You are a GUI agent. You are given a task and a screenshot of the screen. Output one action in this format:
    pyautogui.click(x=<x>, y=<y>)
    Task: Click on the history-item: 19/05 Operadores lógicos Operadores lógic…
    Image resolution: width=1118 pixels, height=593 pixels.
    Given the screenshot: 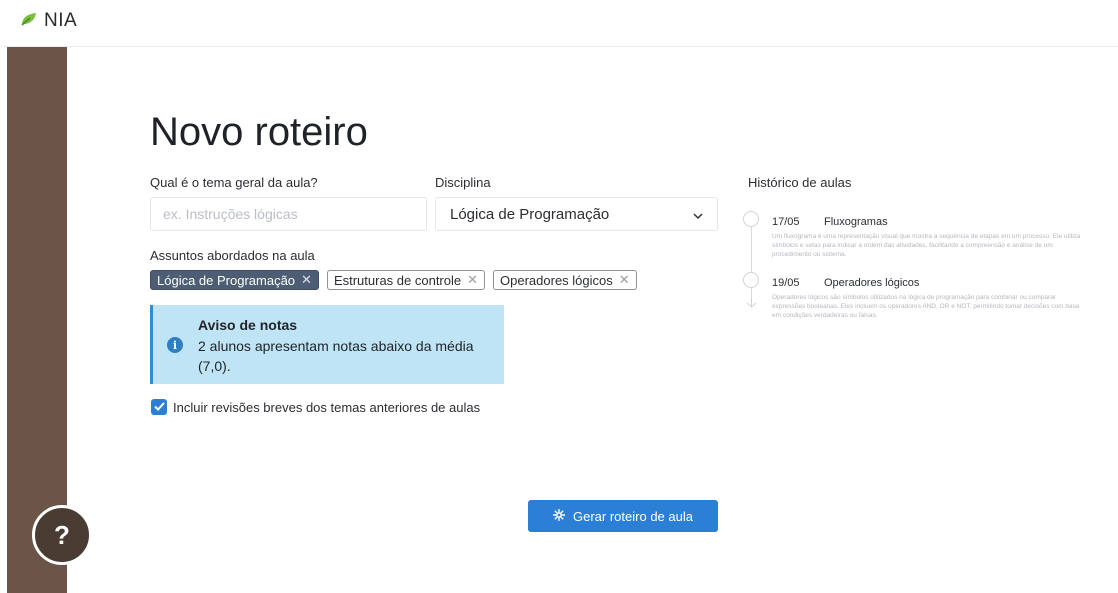 What is the action you would take?
    pyautogui.click(x=931, y=296)
    